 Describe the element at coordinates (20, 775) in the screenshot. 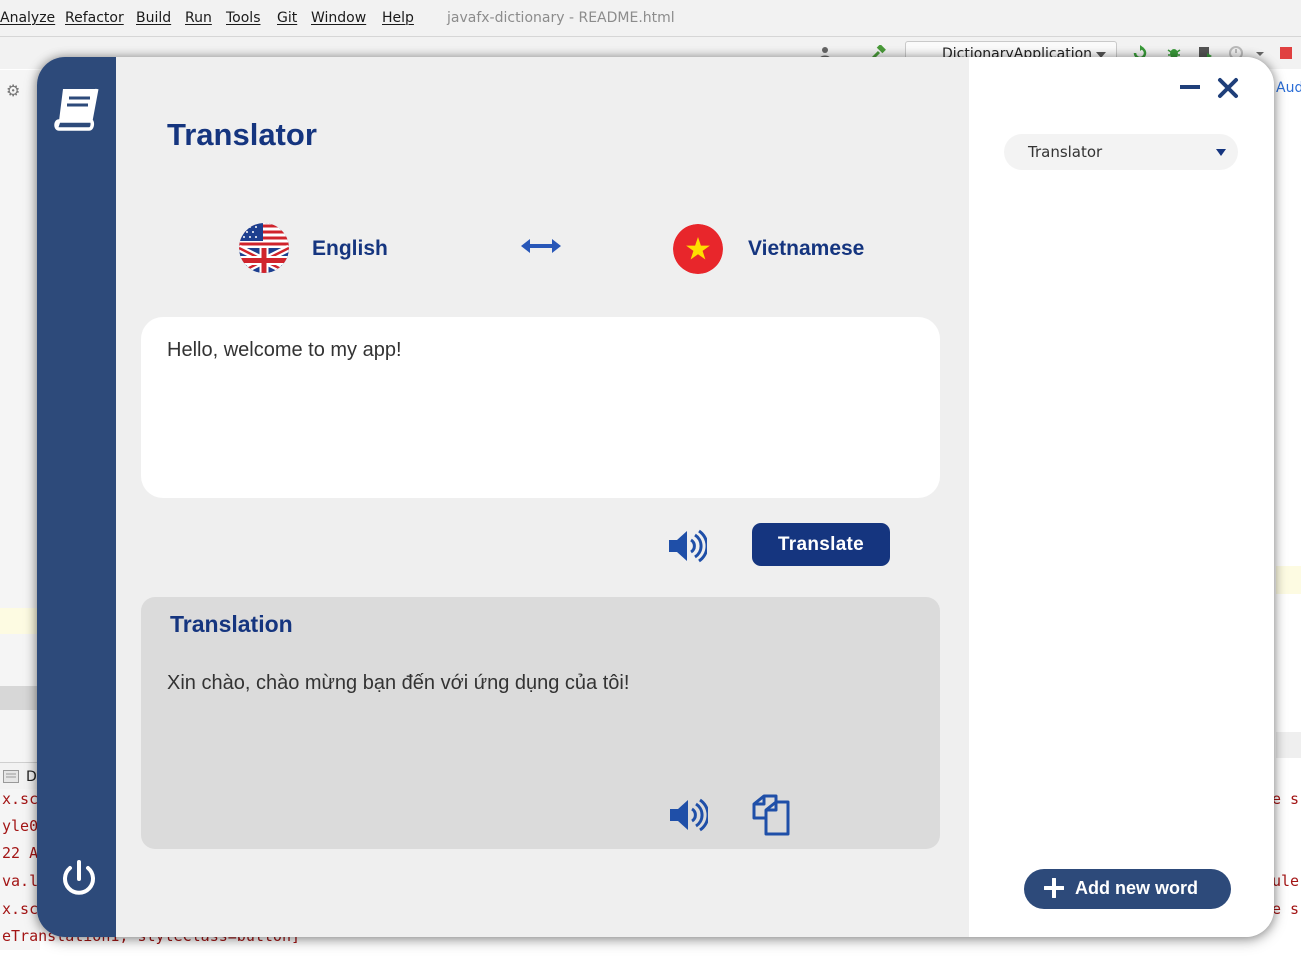

I see `console-header: D` at that location.